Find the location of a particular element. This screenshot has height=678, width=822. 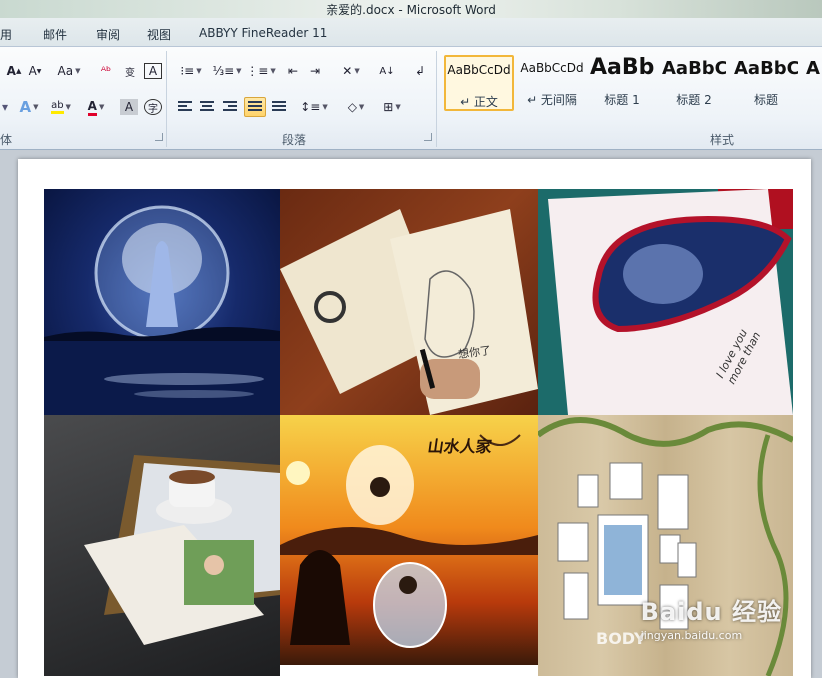

highlight-icon: ab ▼ is located at coordinates (61, 107).